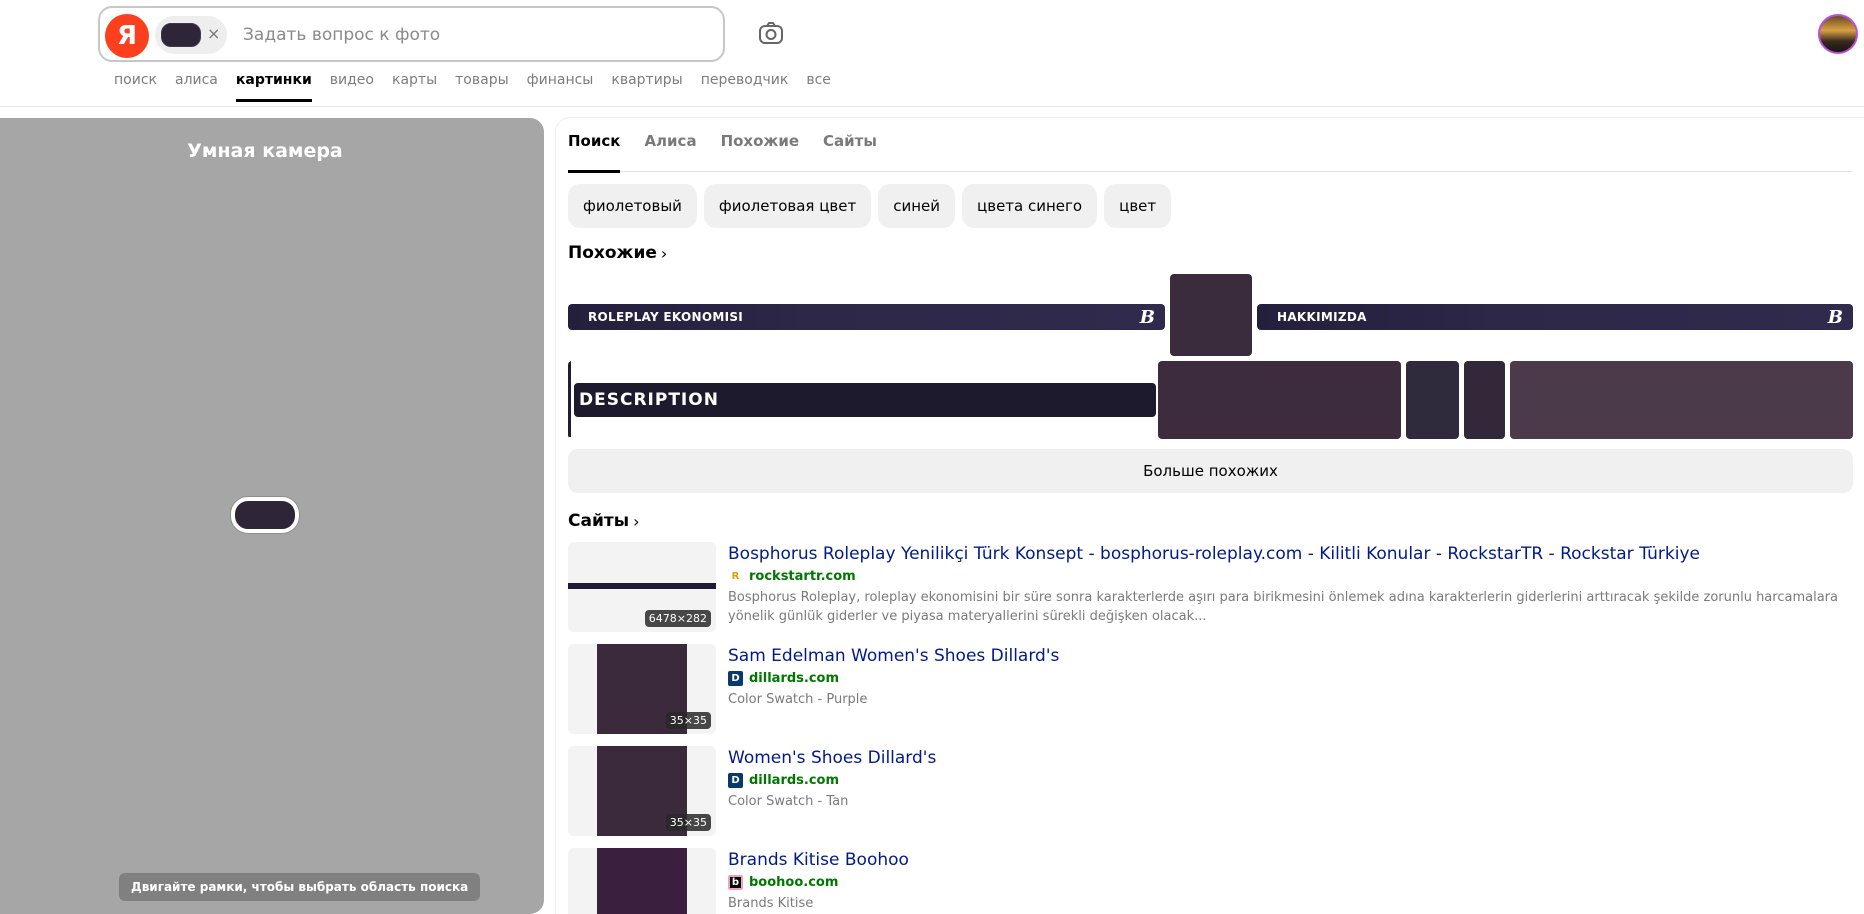 This screenshot has width=1864, height=914. I want to click on search-input, so click(468, 35).